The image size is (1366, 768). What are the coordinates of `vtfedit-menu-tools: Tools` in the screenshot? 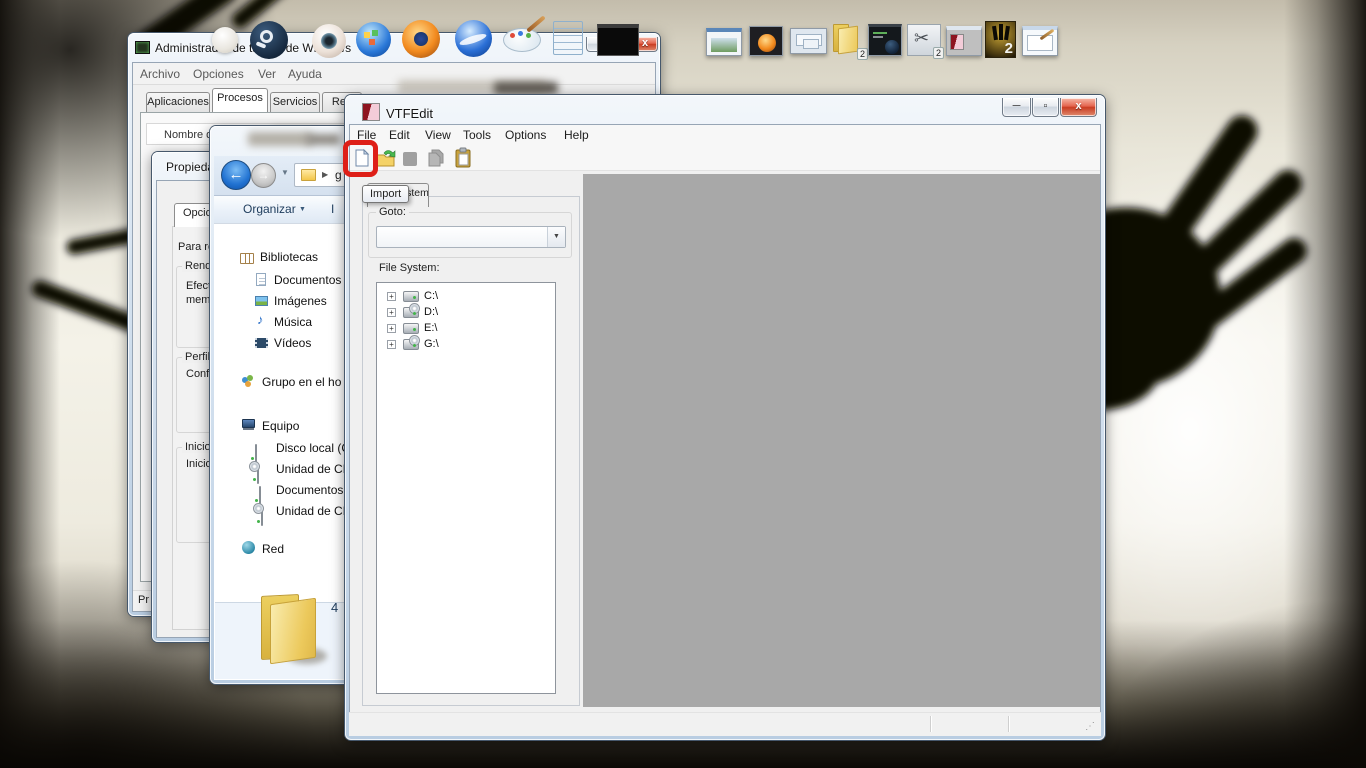 It's located at (477, 135).